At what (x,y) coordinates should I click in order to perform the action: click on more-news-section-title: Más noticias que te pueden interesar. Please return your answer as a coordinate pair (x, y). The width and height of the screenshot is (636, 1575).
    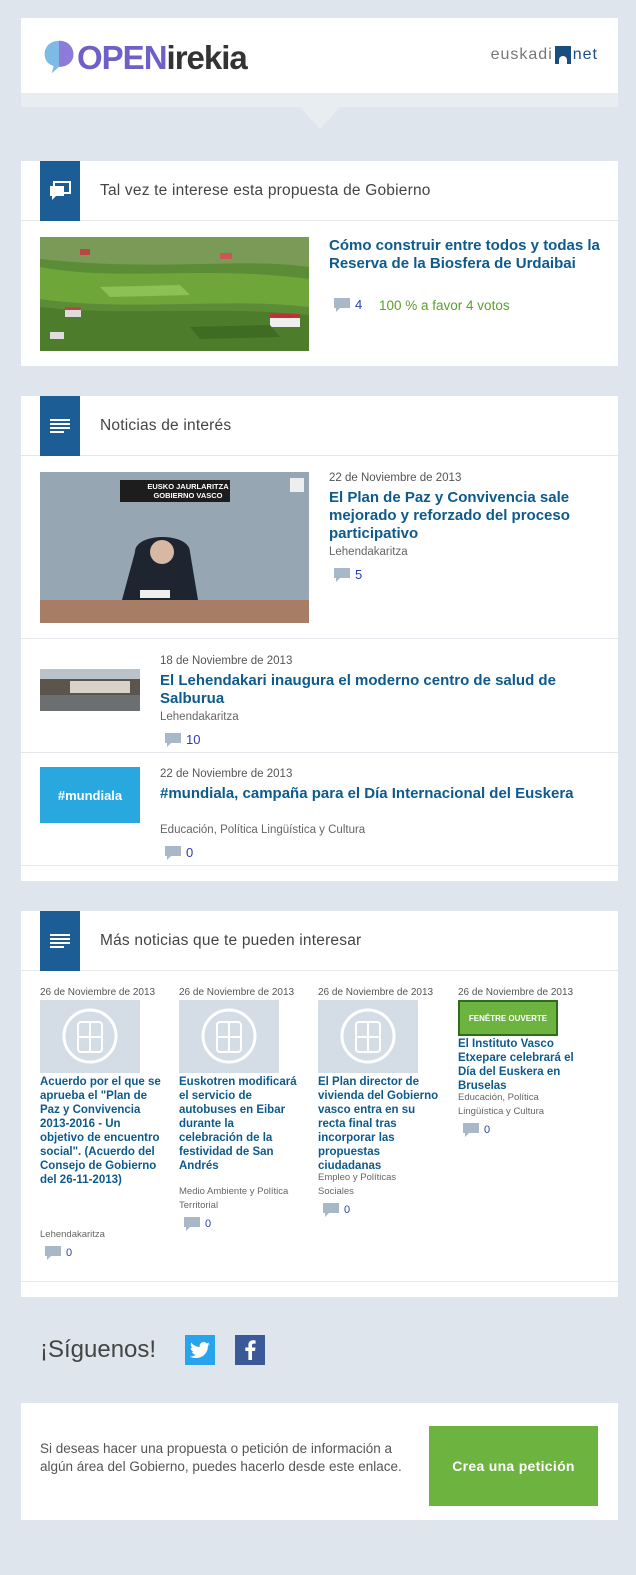
    Looking at the image, I should click on (231, 940).